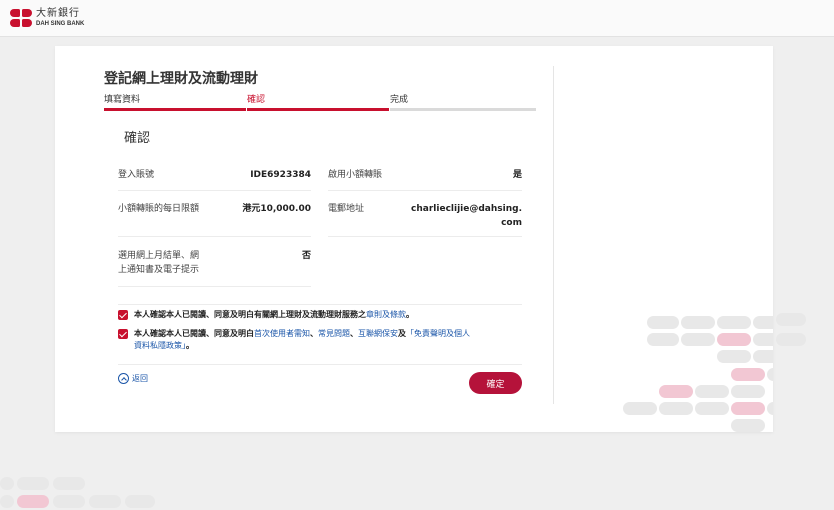 This screenshot has height=510, width=834. What do you see at coordinates (256, 100) in the screenshot?
I see `step-confirm: 確認` at bounding box center [256, 100].